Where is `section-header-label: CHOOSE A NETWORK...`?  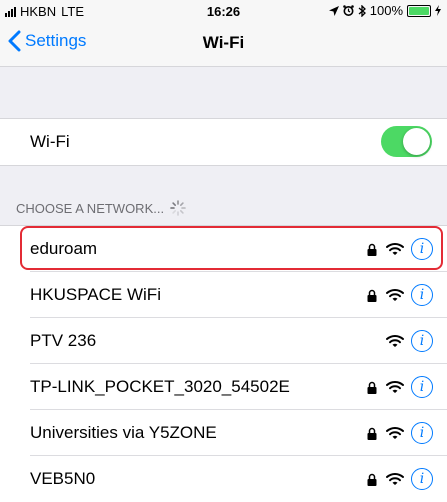
section-header-label: CHOOSE A NETWORK... is located at coordinates (90, 208).